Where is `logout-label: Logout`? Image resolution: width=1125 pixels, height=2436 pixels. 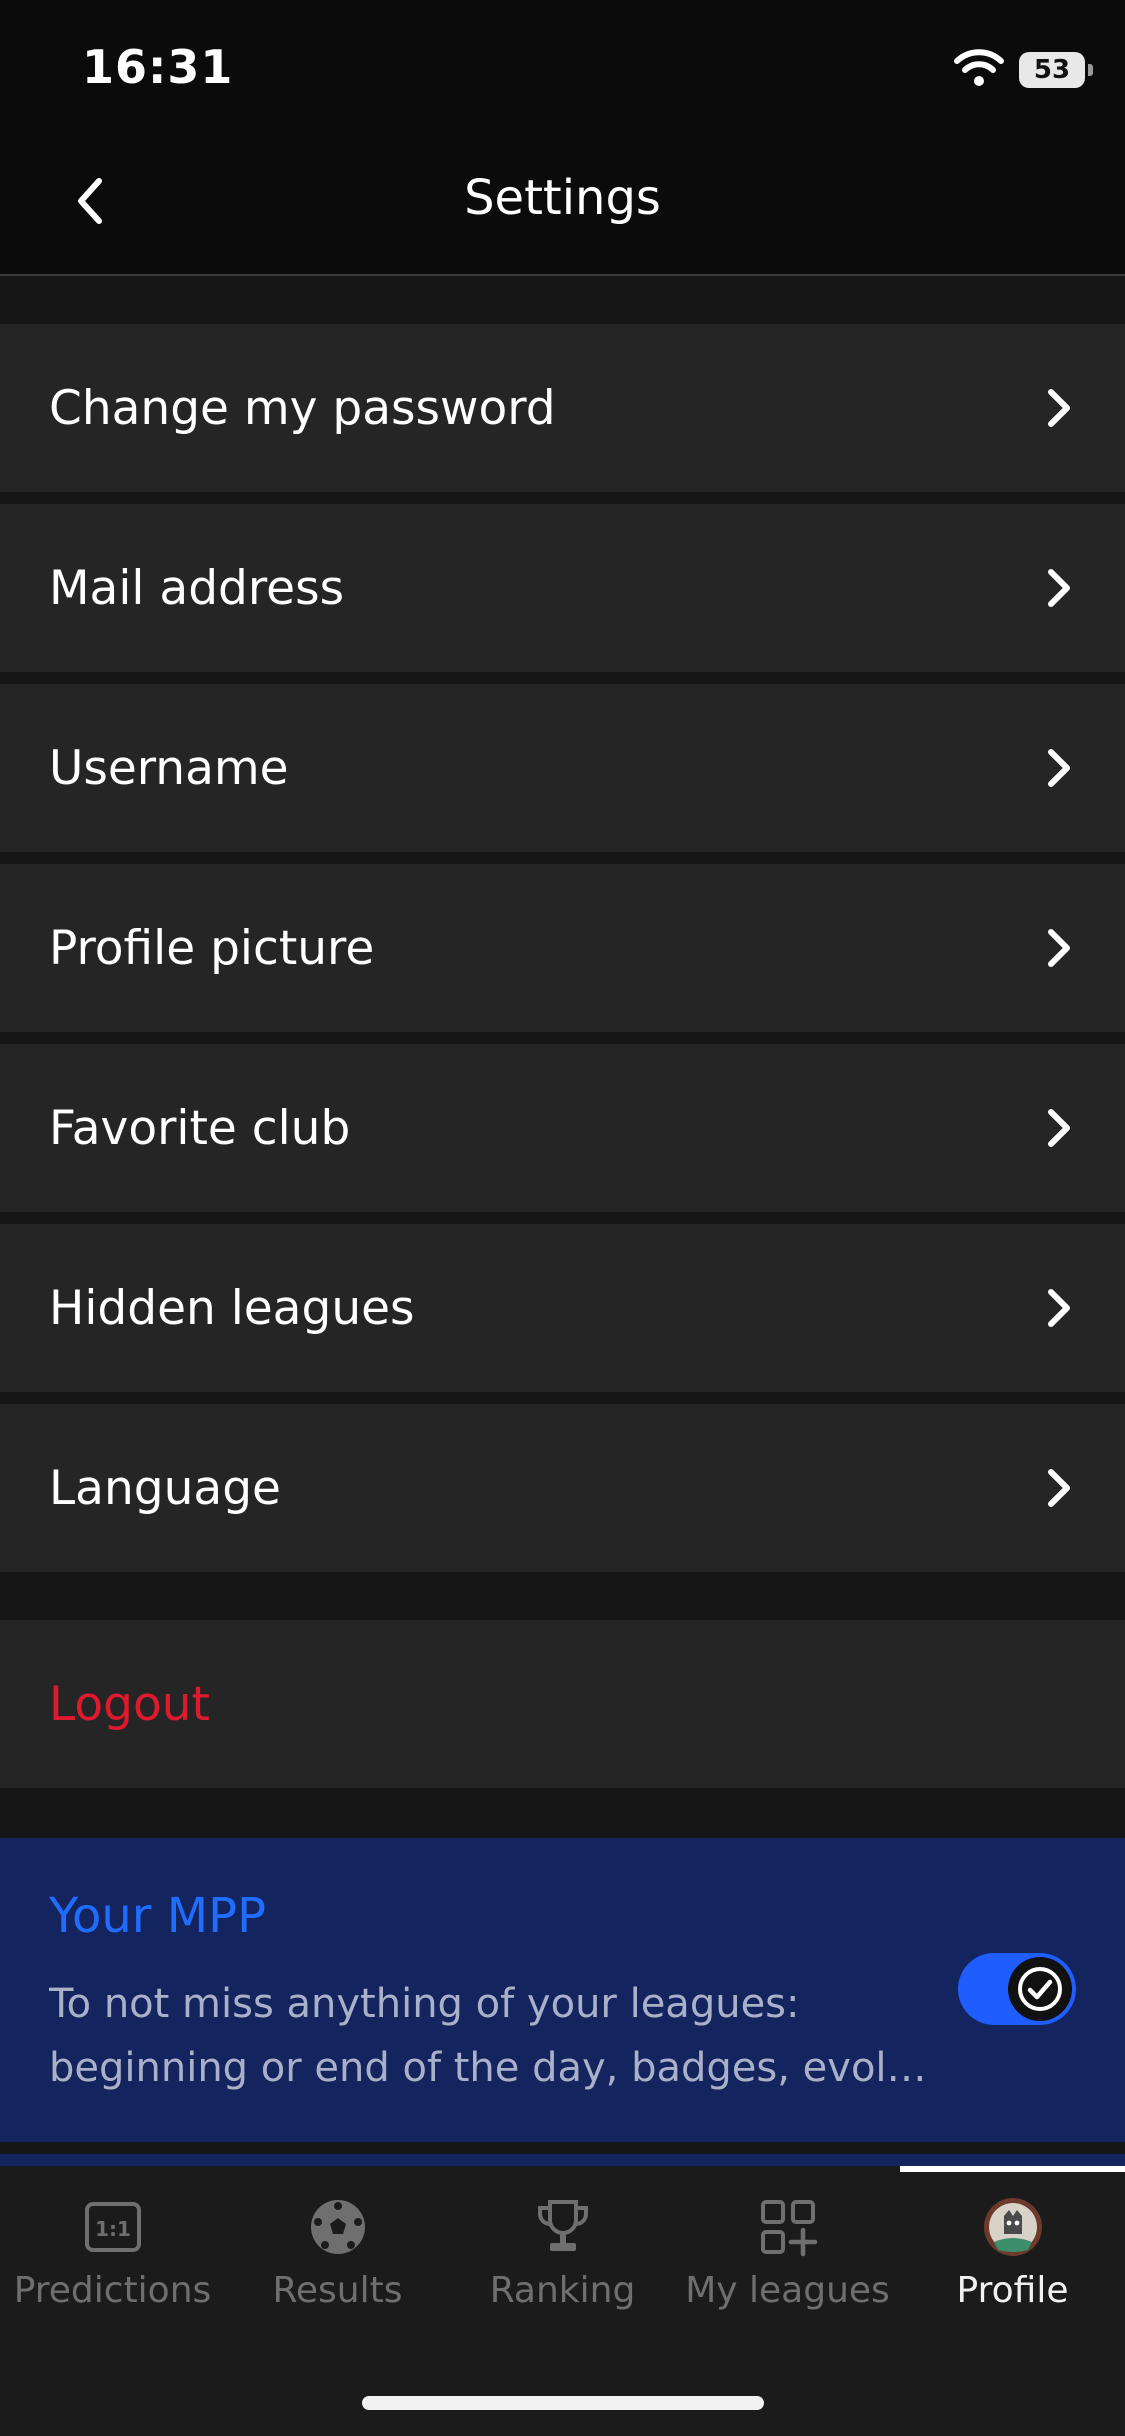
logout-label: Logout is located at coordinates (129, 1704).